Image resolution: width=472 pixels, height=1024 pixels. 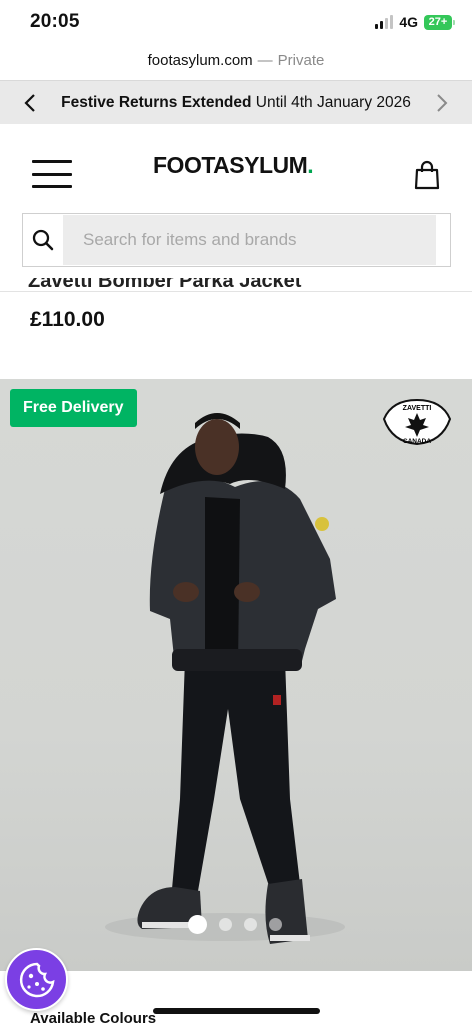 What do you see at coordinates (417, 441) in the screenshot?
I see `brand-badge-bottom-text: CANADA` at bounding box center [417, 441].